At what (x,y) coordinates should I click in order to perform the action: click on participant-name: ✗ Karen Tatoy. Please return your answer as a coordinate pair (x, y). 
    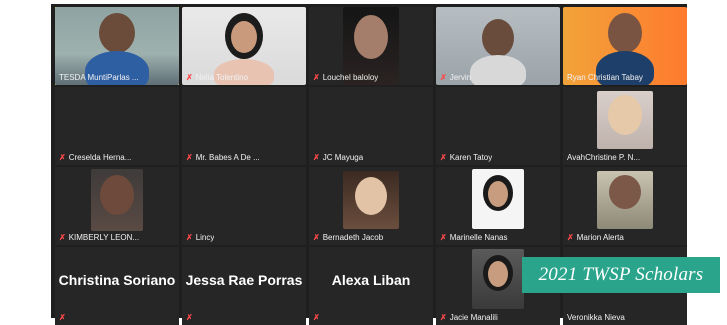
    Looking at the image, I should click on (466, 157).